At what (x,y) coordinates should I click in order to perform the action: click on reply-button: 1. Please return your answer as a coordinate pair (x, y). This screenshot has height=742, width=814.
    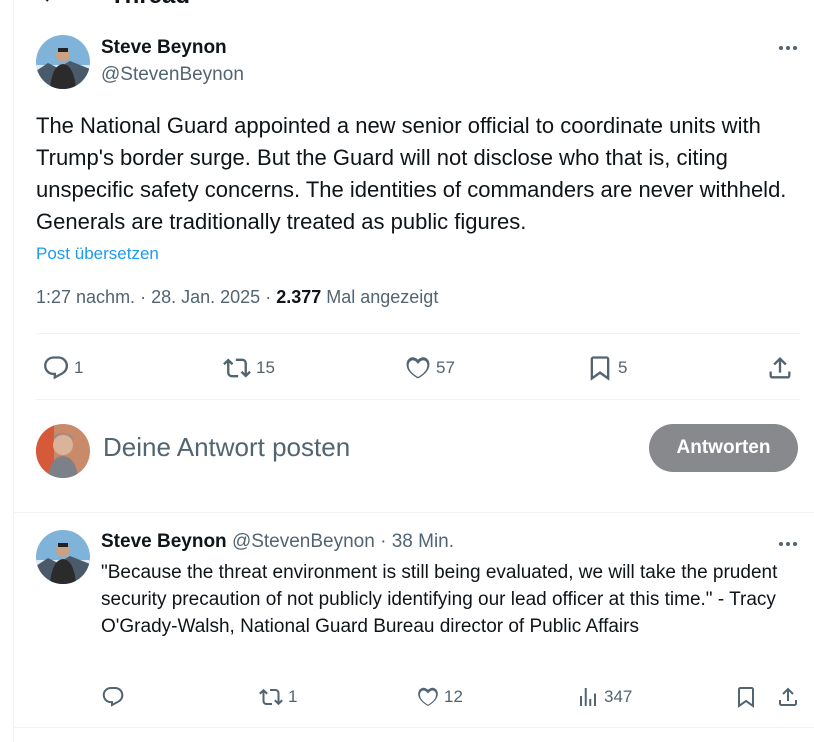
    Looking at the image, I should click on (62, 368).